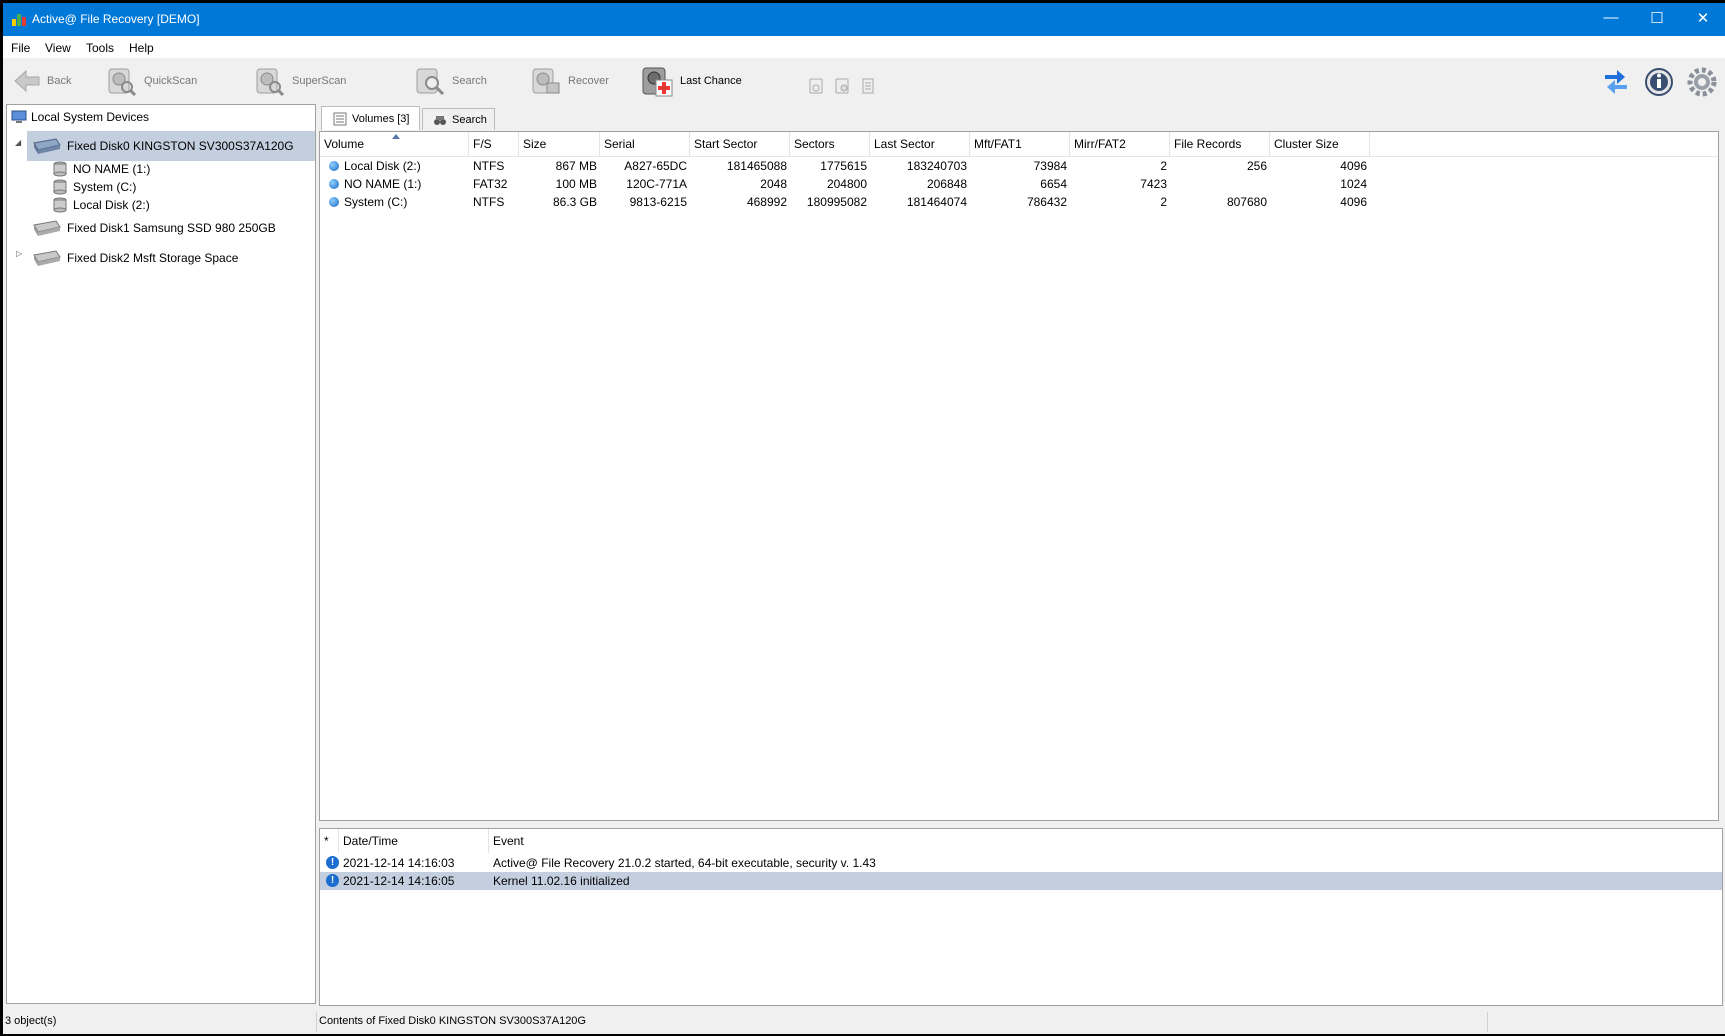  What do you see at coordinates (270, 82) in the screenshot?
I see `superscan-icon` at bounding box center [270, 82].